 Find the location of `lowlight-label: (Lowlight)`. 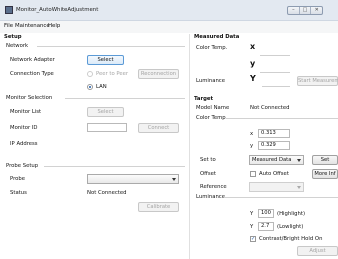

lowlight-label: (Lowlight) is located at coordinates (290, 227).